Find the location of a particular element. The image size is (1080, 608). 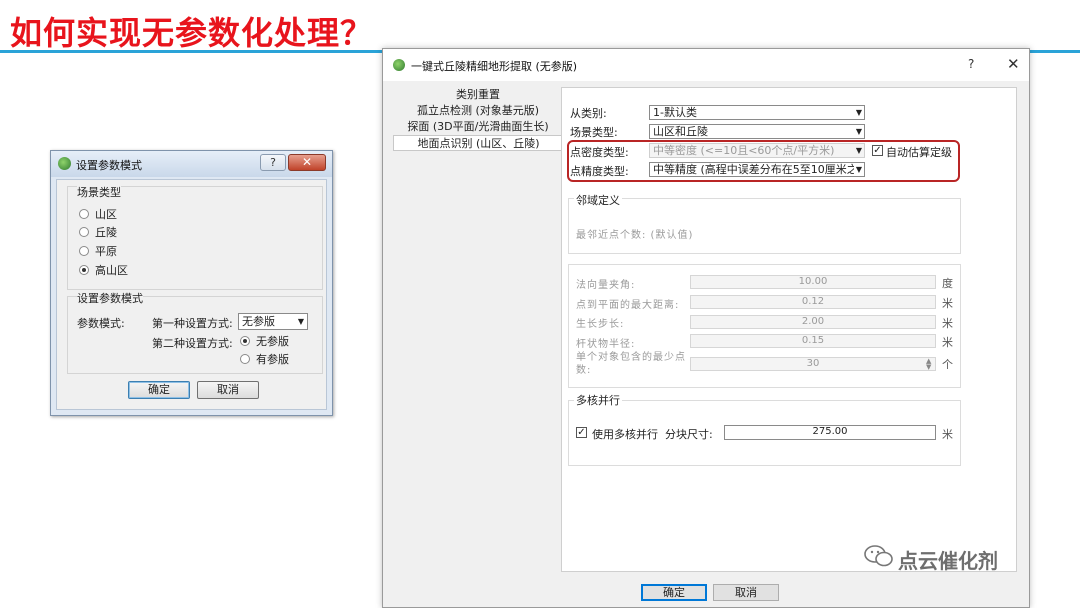

dialog-title: 一键式丘陵精细地形提取 (无参版) is located at coordinates (494, 66).